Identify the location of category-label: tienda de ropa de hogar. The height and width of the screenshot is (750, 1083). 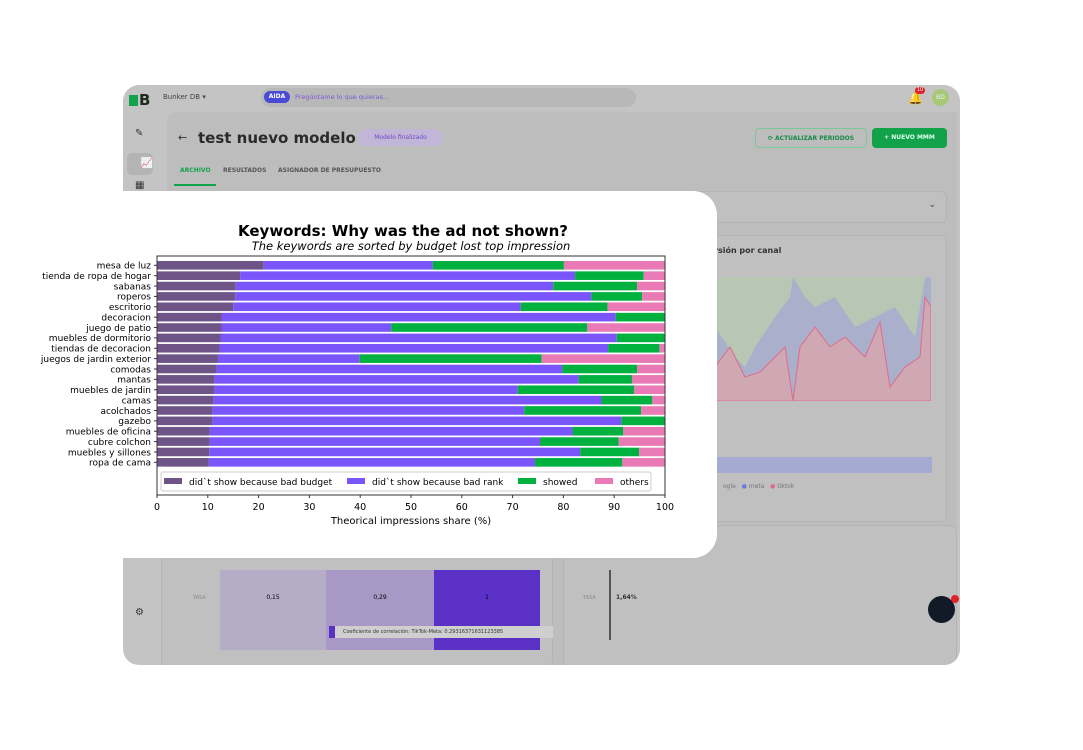
(96, 277).